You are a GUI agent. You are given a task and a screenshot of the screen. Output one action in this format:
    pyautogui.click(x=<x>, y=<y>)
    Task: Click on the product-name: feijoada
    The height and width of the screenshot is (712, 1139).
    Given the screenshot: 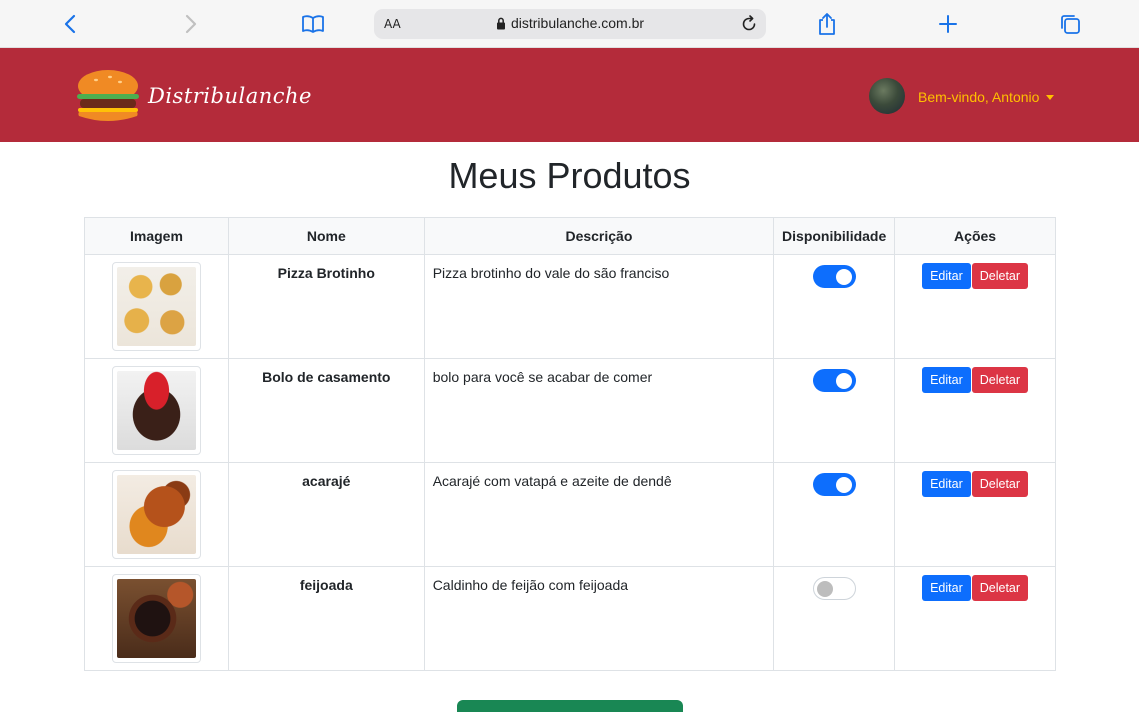 What is the action you would take?
    pyautogui.click(x=326, y=618)
    